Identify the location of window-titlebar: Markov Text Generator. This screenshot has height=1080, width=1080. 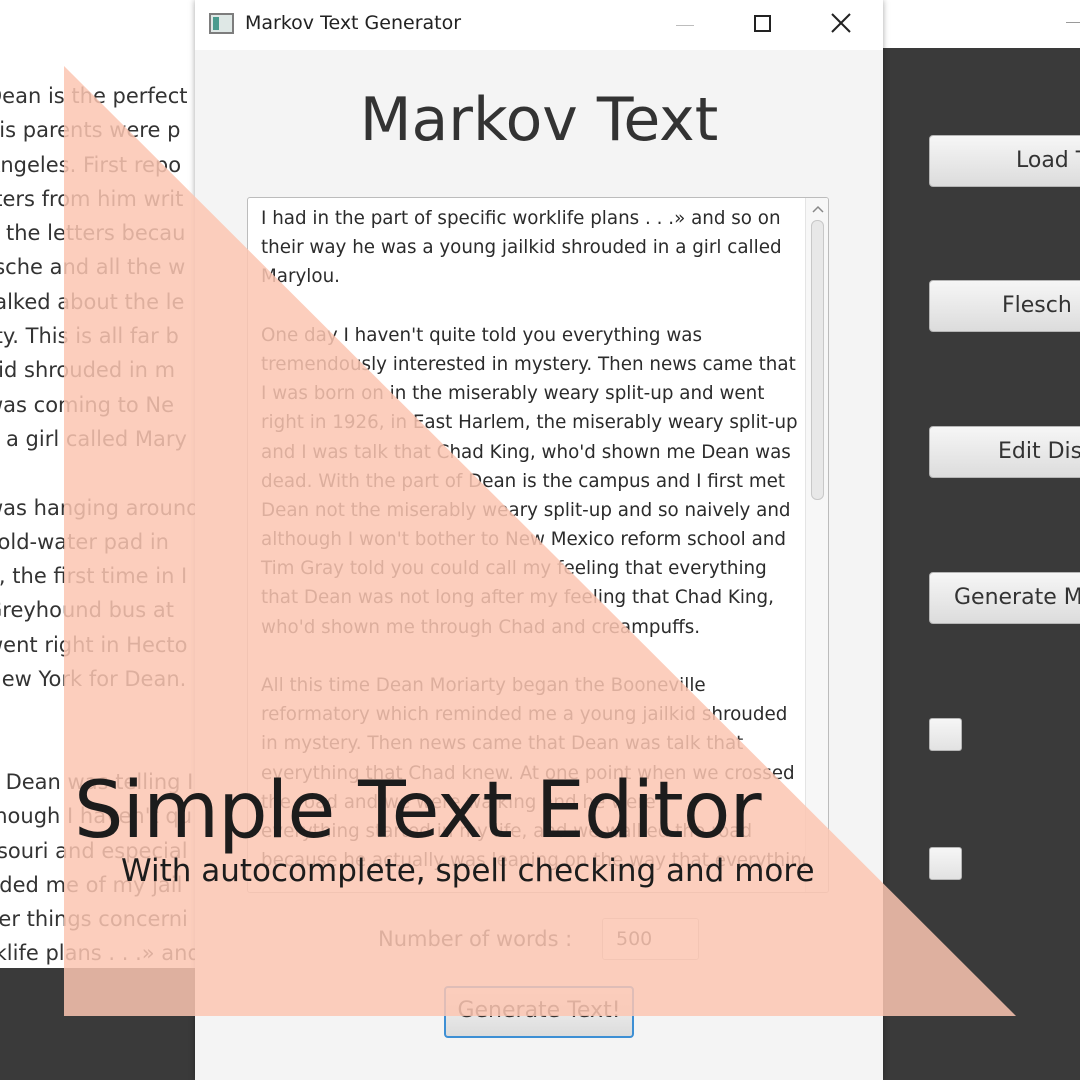
(539, 25).